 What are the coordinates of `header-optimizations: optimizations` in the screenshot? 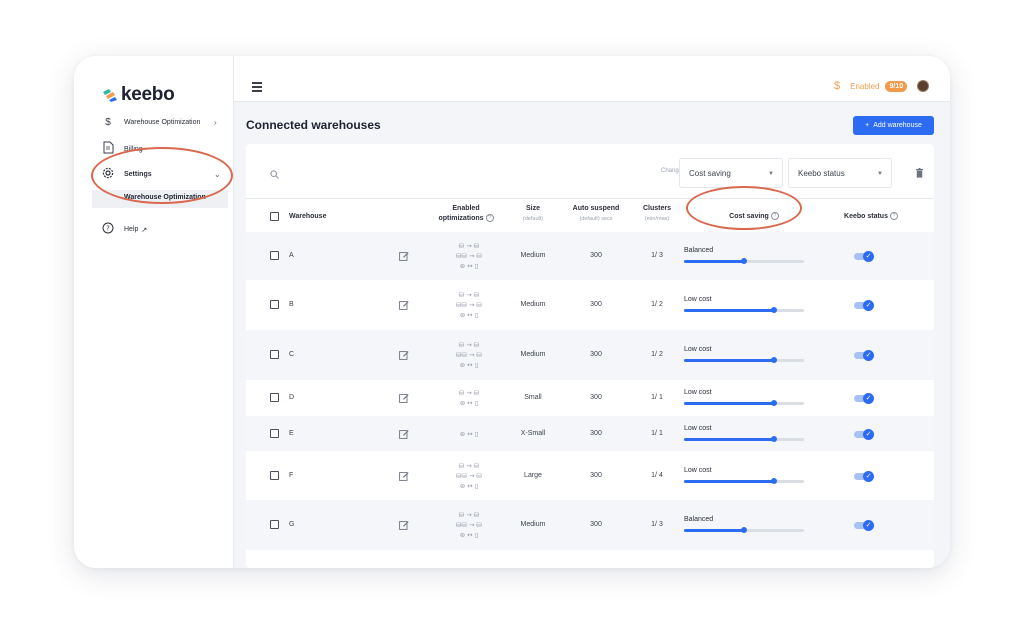 It's located at (461, 218).